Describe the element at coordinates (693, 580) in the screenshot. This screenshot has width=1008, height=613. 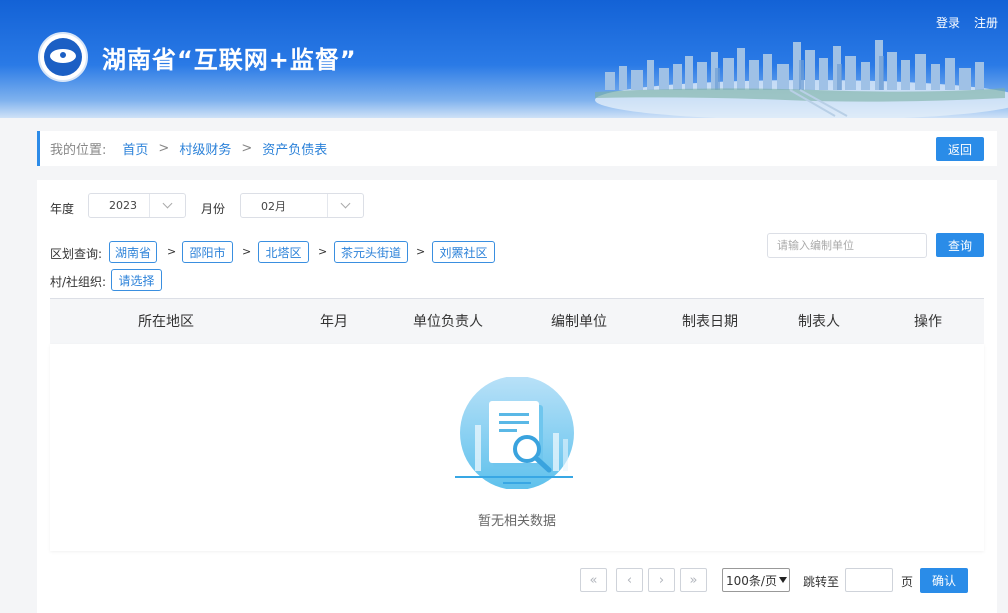
I see `last-page-button: »` at that location.